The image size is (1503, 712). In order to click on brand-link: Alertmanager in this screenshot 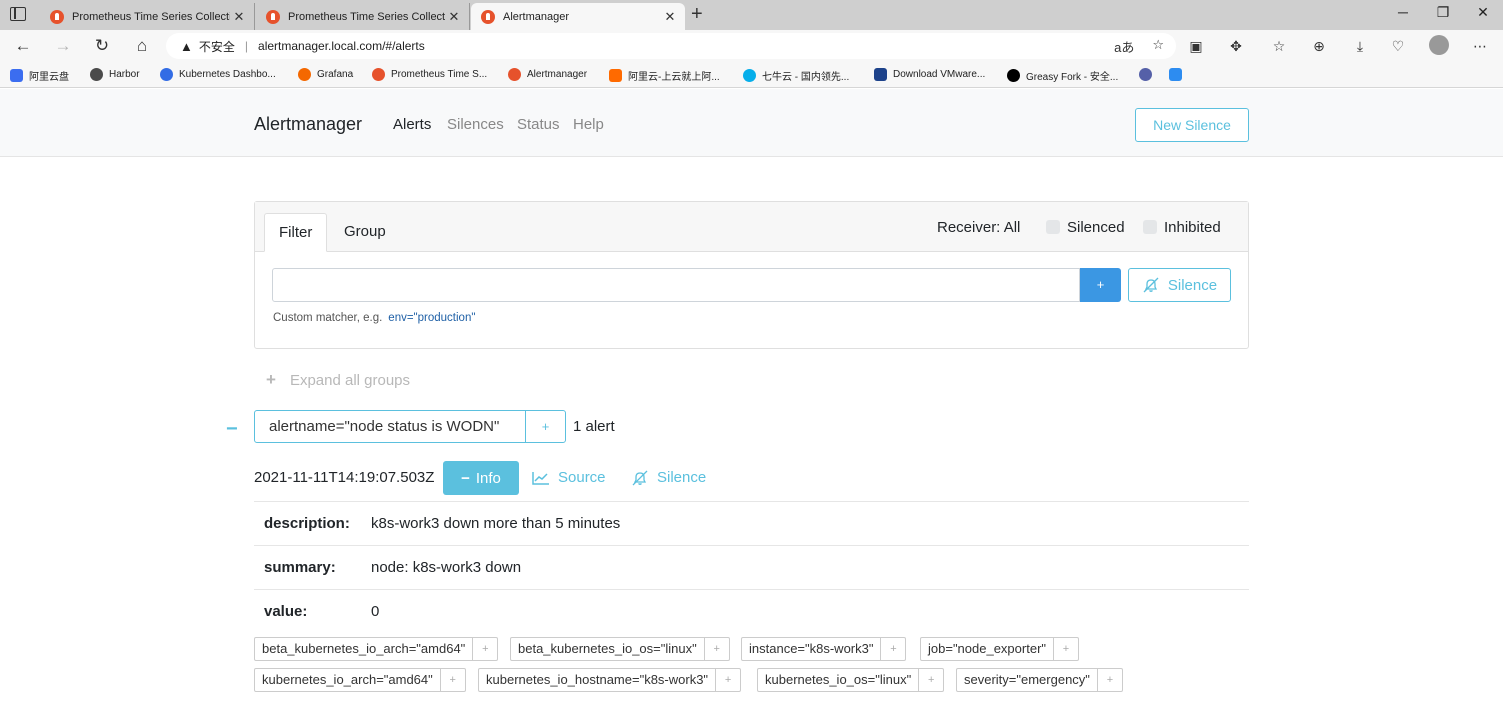, I will do `click(308, 124)`.